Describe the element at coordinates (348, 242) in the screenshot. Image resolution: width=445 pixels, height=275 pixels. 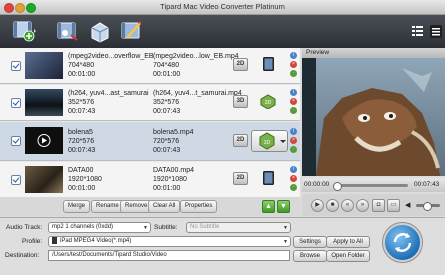
I see `apply-to-all-button: Apply to All` at that location.